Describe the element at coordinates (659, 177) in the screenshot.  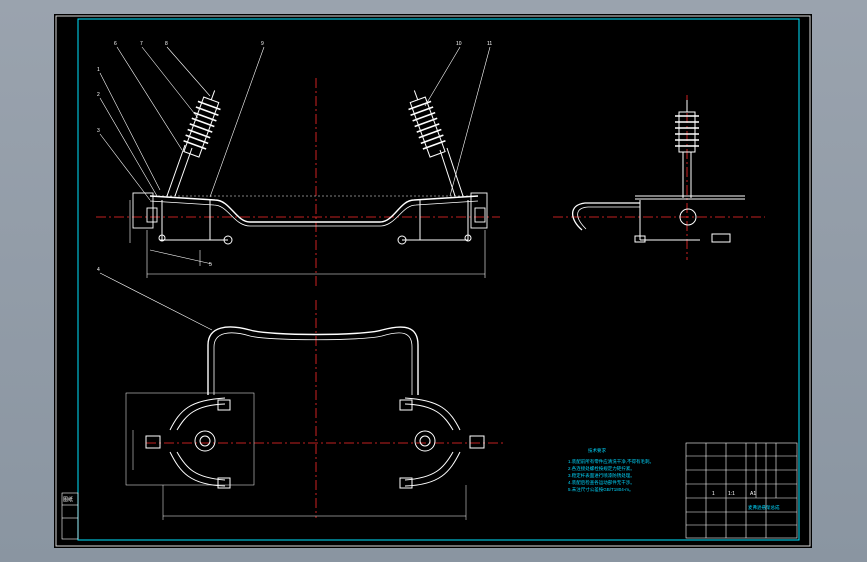
I see `side-view` at that location.